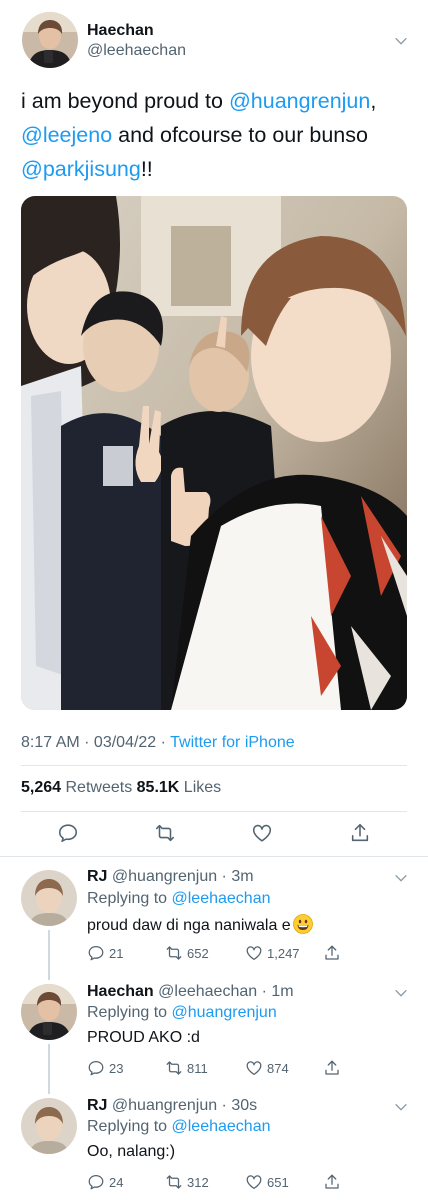 This screenshot has height=1200, width=428. I want to click on reply-author-handle: @huangrenjun · 3m, so click(180, 876).